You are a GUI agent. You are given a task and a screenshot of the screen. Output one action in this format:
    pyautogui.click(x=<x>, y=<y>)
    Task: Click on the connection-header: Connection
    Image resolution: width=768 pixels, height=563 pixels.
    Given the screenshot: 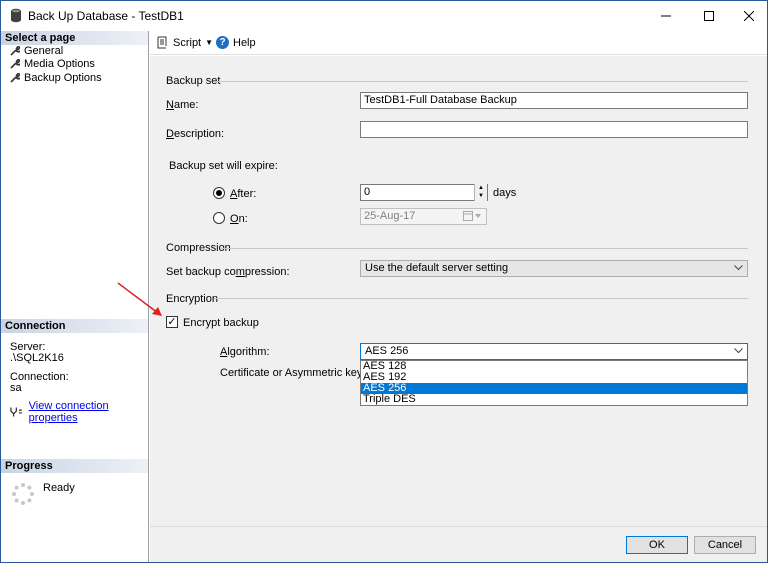 What is the action you would take?
    pyautogui.click(x=74, y=326)
    